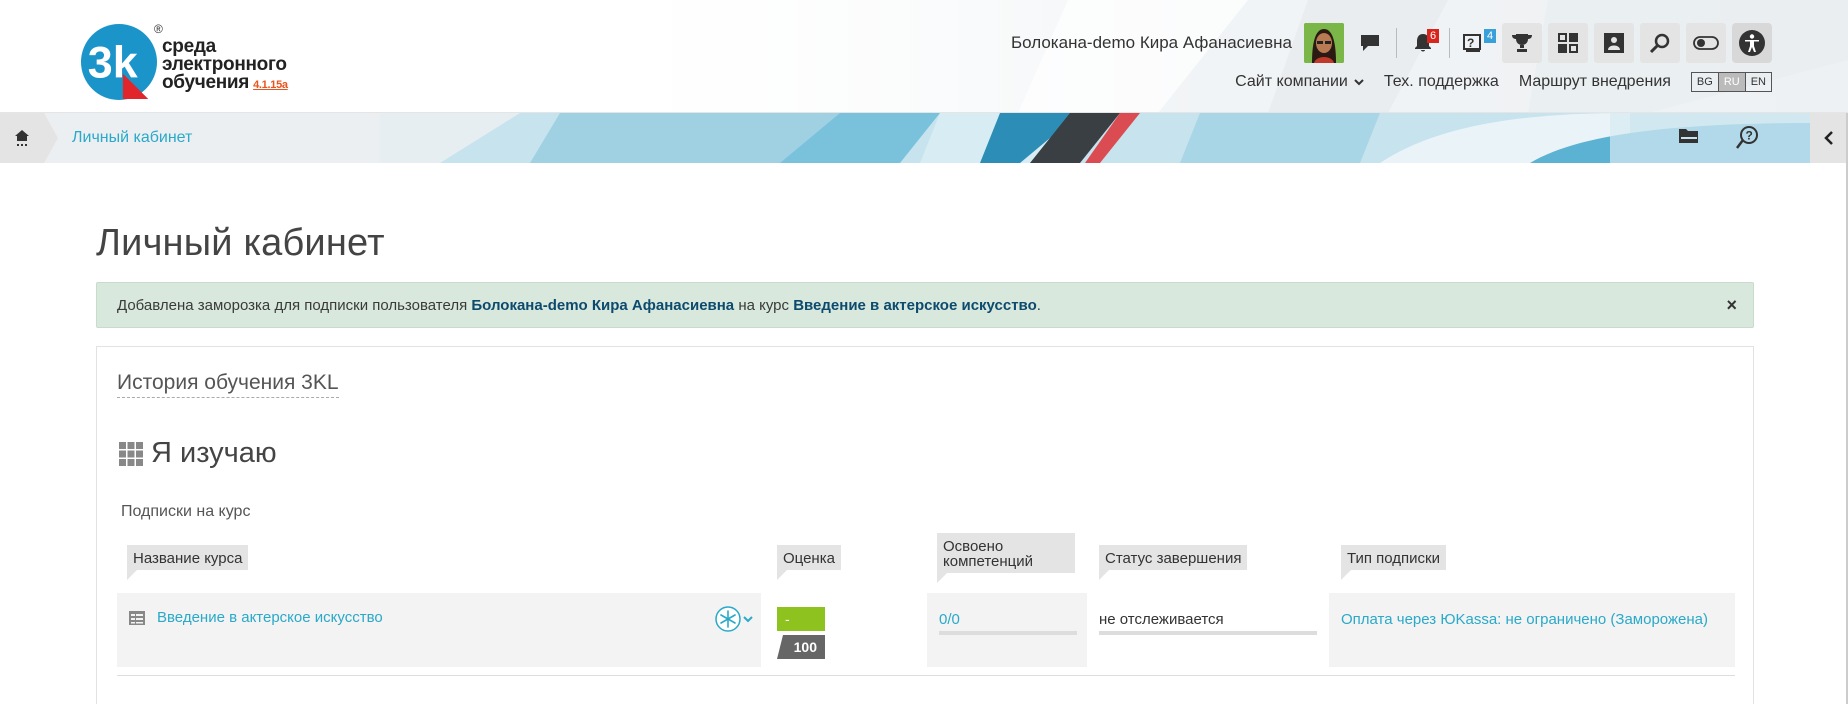 Image resolution: width=1848 pixels, height=704 pixels. I want to click on question-icon: ? 4, so click(1476, 43).